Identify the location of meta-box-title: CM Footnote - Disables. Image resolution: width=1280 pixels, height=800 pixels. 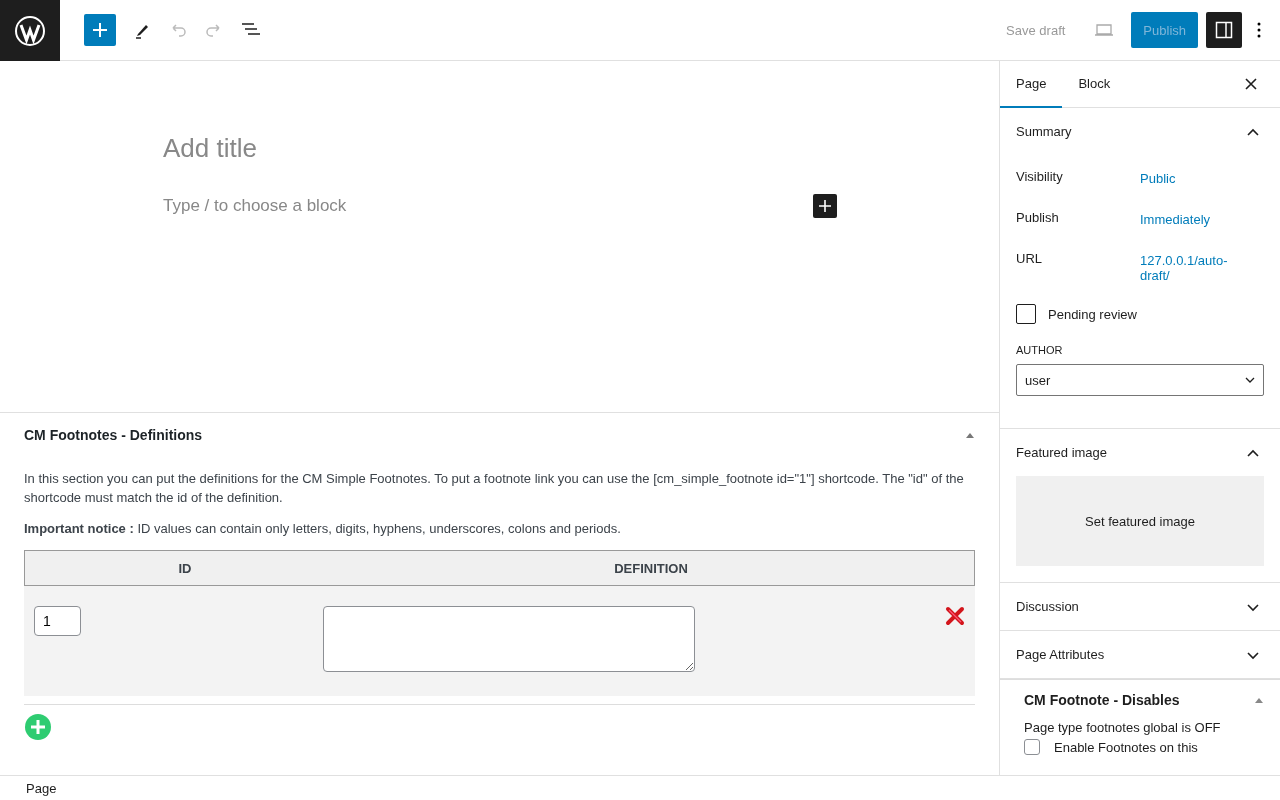
(1102, 700).